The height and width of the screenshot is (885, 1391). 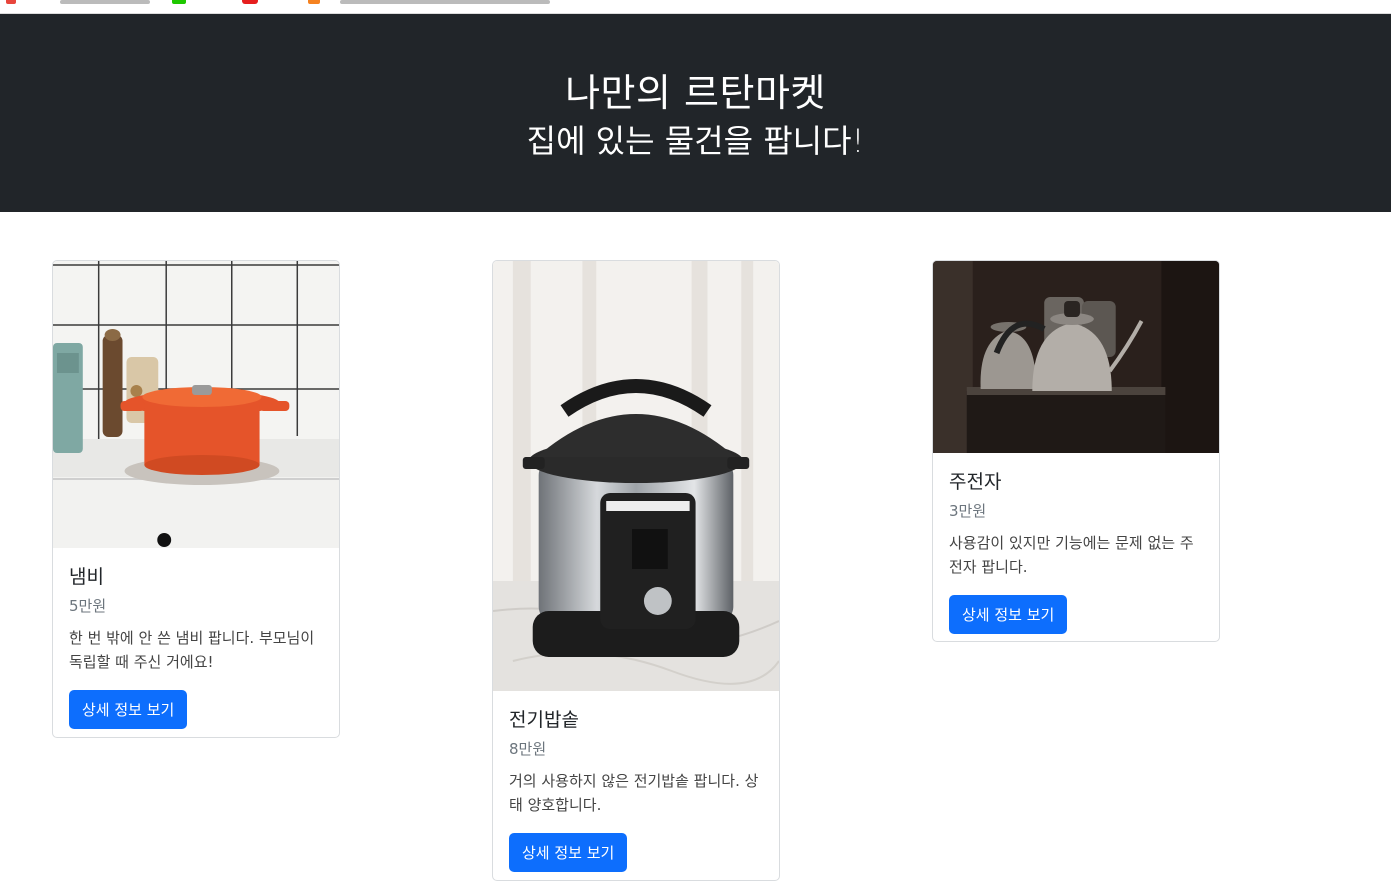 I want to click on product-name: 냄비, so click(x=86, y=577).